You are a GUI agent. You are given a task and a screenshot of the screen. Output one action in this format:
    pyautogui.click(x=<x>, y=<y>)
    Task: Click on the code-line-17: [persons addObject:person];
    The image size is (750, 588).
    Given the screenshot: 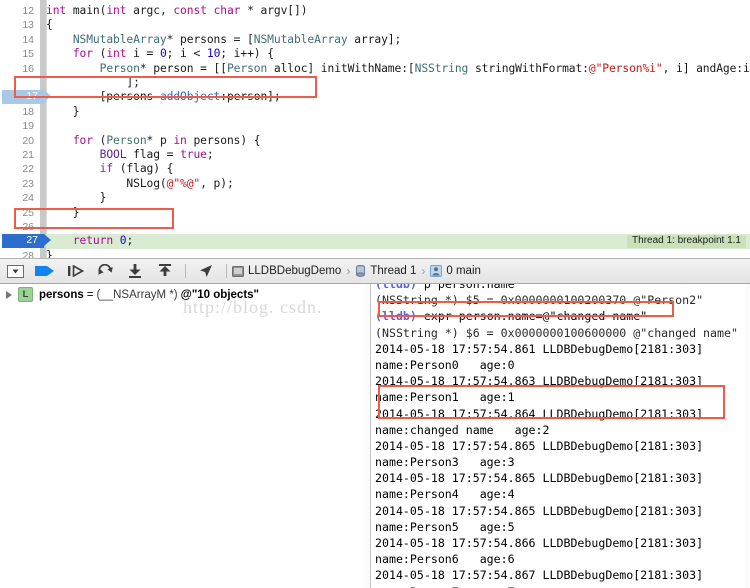 What is the action you would take?
    pyautogui.click(x=398, y=97)
    